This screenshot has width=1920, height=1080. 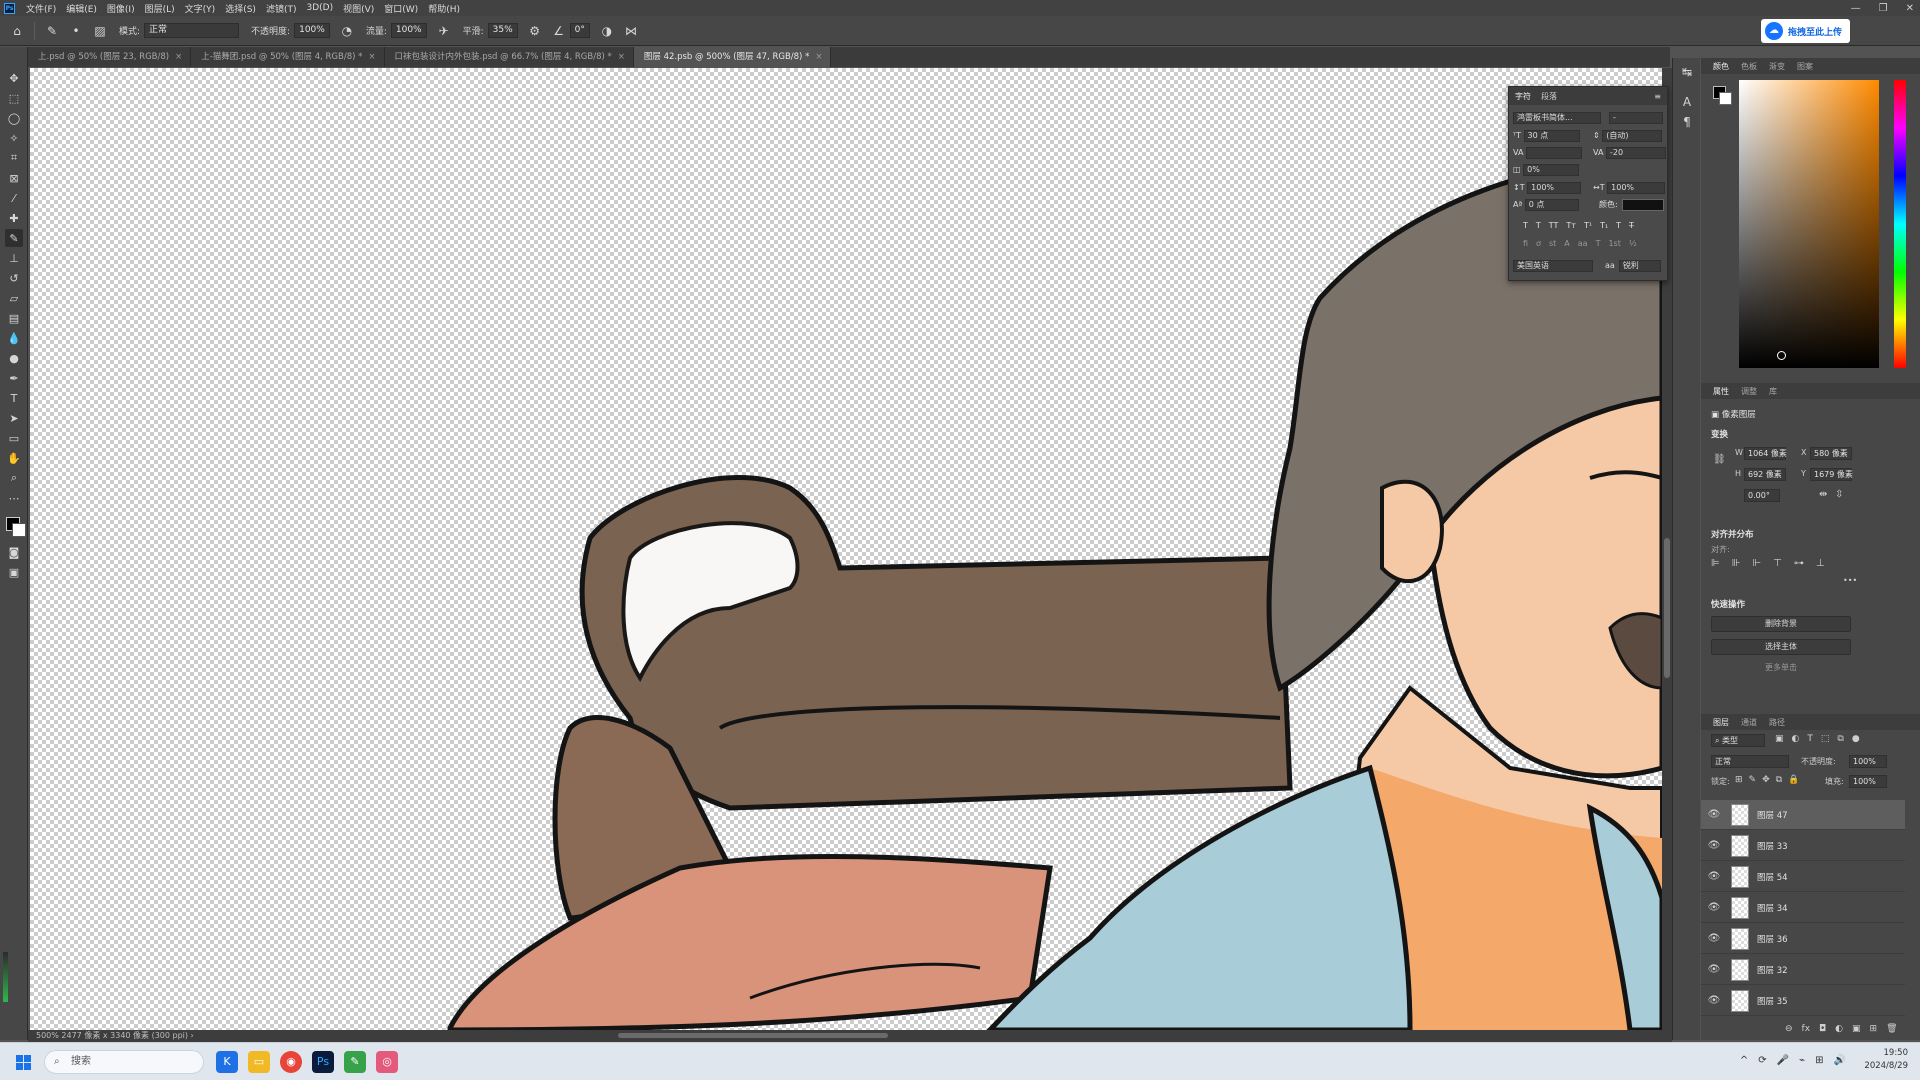 What do you see at coordinates (1779, 739) in the screenshot?
I see `filter-pixel-icon: ▣` at bounding box center [1779, 739].